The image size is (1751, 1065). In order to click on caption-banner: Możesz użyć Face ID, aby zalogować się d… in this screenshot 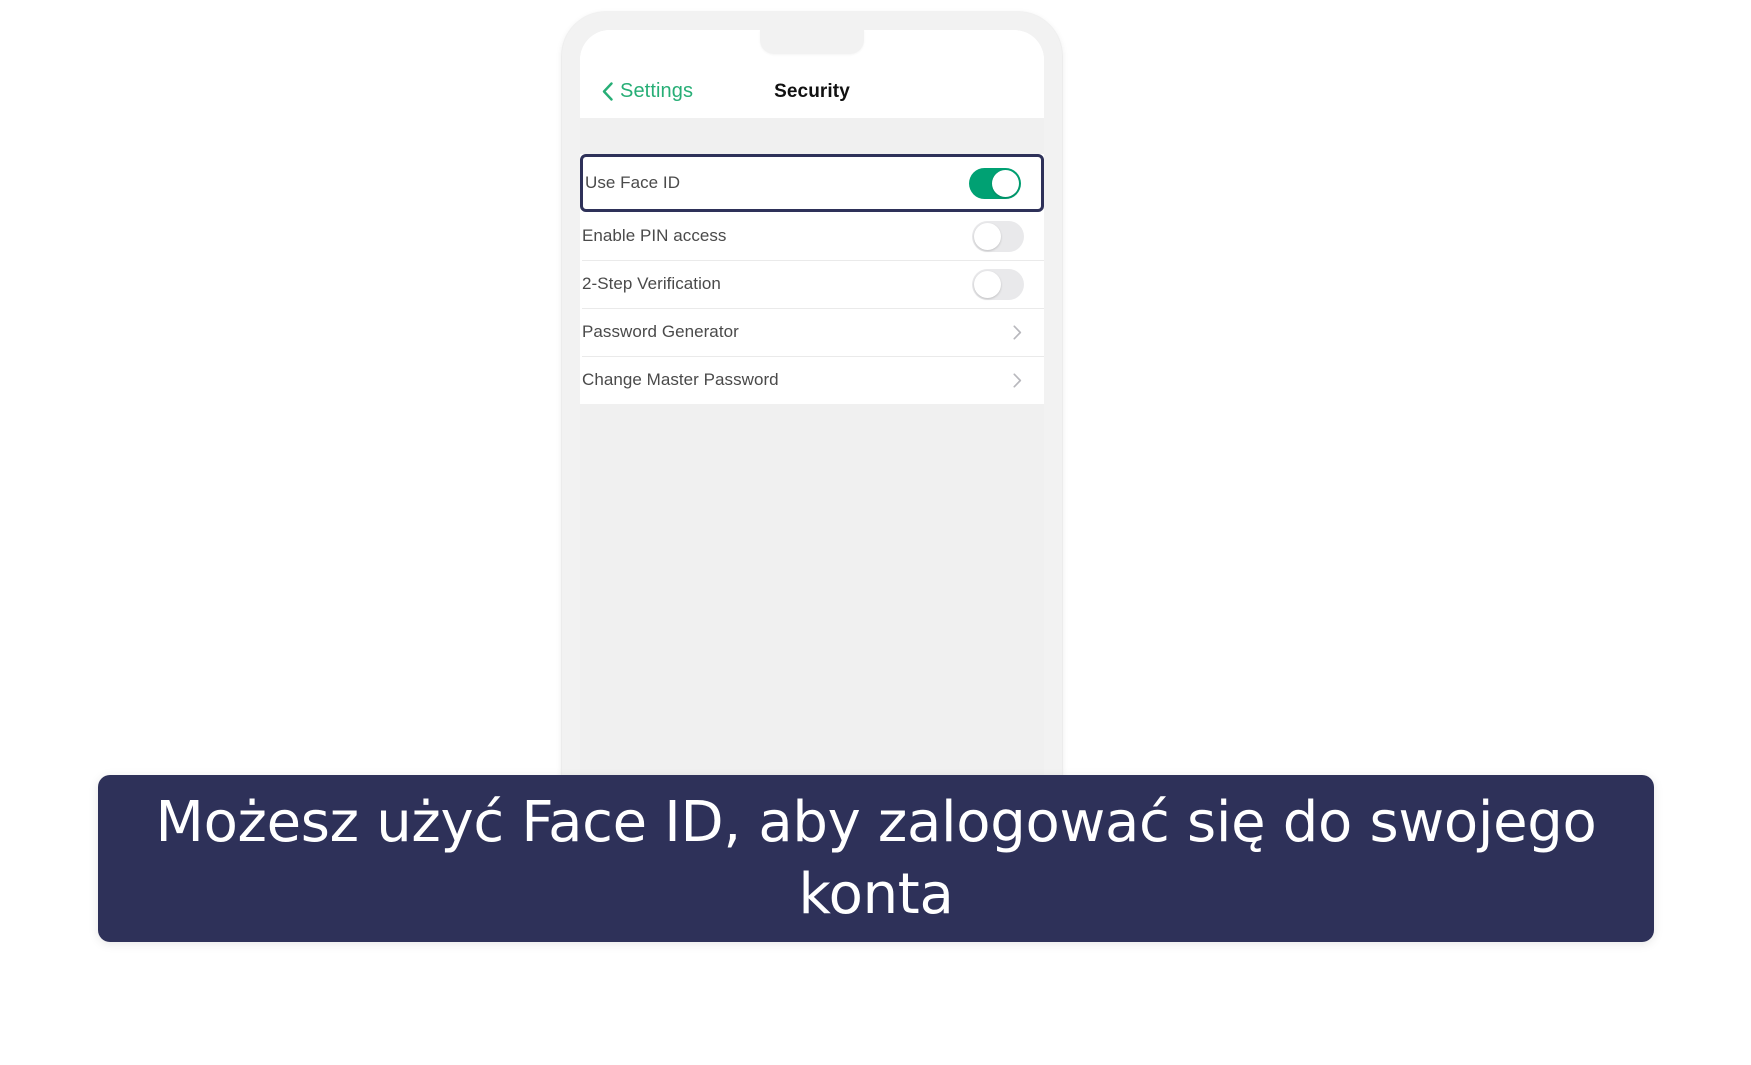, I will do `click(876, 858)`.